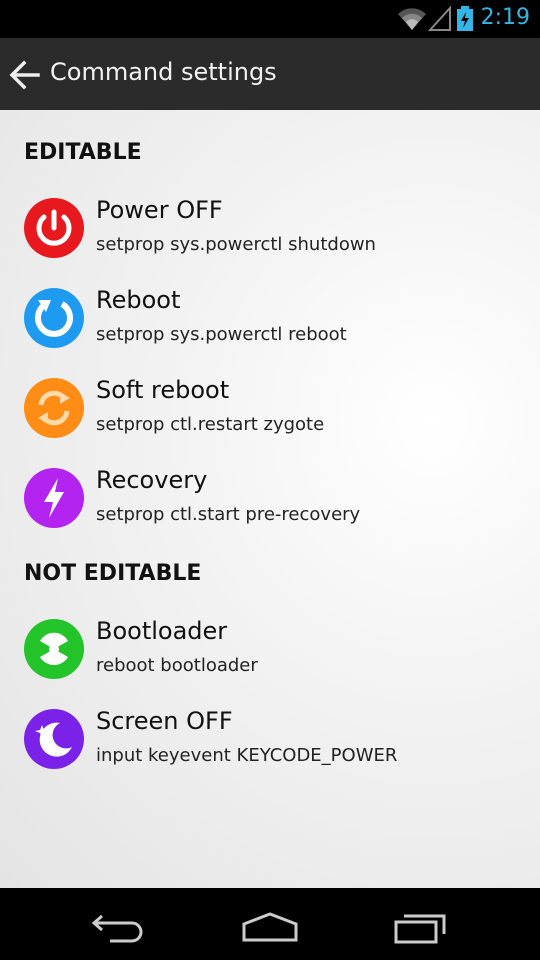 This screenshot has width=540, height=960. What do you see at coordinates (54, 408) in the screenshot?
I see `soft-reboot-icon` at bounding box center [54, 408].